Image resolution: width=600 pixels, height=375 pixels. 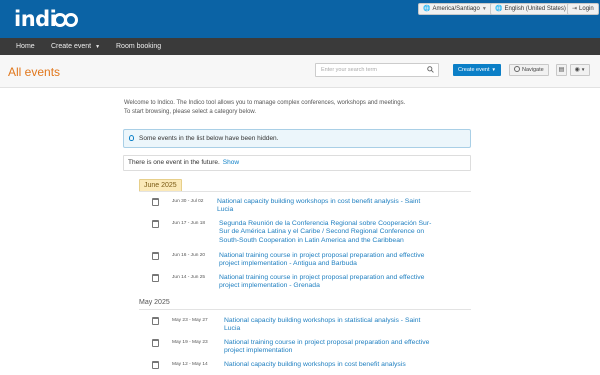 I want to click on event-dates: Jun 16 - Jun 20, so click(x=189, y=255).